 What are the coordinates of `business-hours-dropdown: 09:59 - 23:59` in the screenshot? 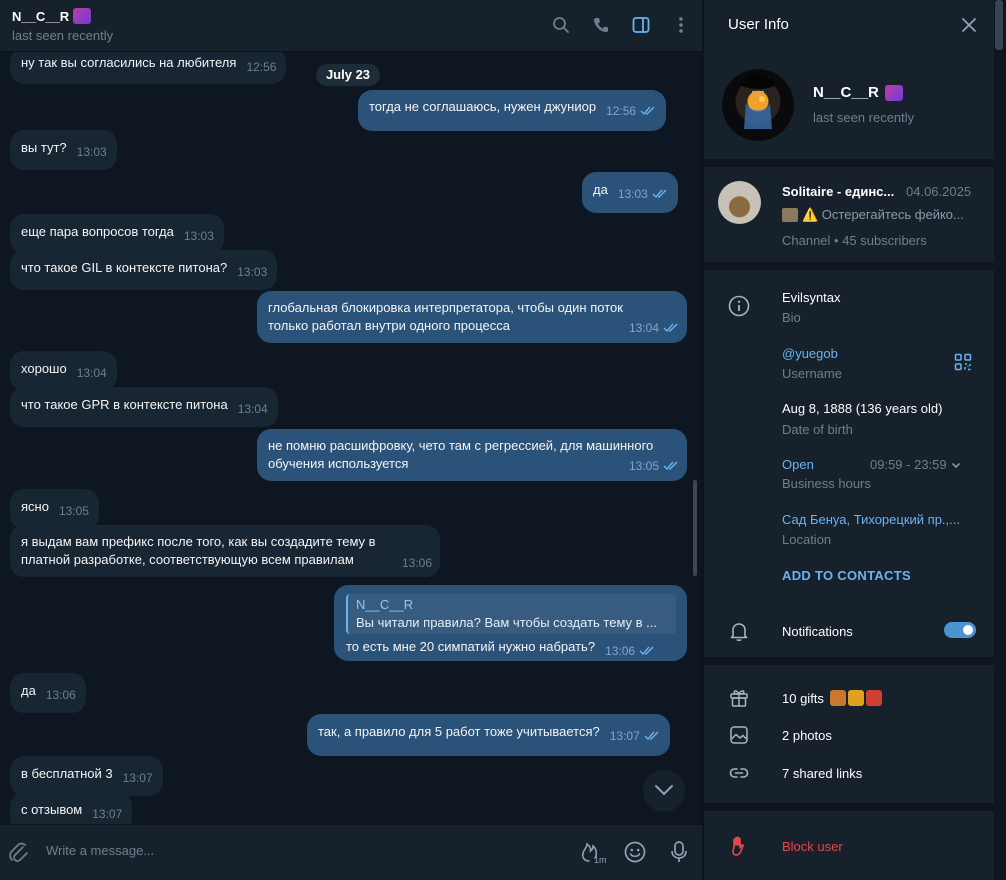 It's located at (915, 464).